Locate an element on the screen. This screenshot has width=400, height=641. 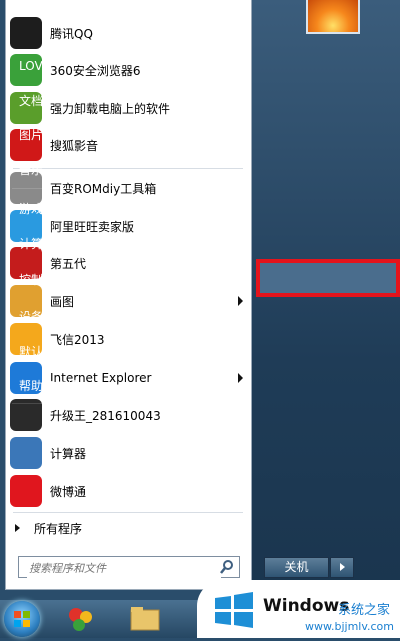
program-item: 计算器 is located at coordinates (128, 453).